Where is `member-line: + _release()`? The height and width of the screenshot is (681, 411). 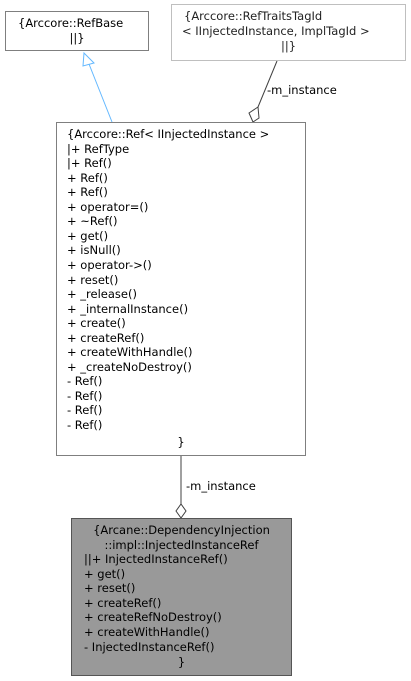
member-line: + _release() is located at coordinates (102, 294).